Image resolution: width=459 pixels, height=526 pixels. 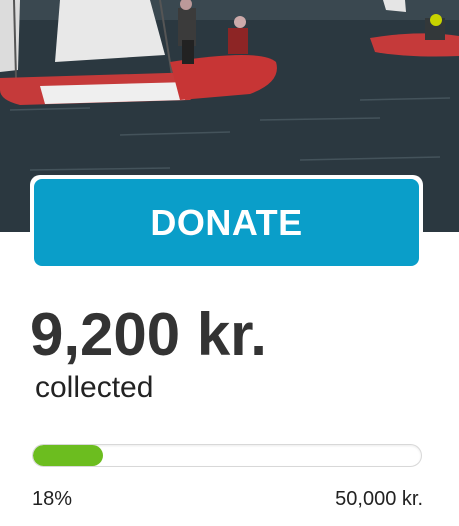 I want to click on progress-bar, so click(x=227, y=455).